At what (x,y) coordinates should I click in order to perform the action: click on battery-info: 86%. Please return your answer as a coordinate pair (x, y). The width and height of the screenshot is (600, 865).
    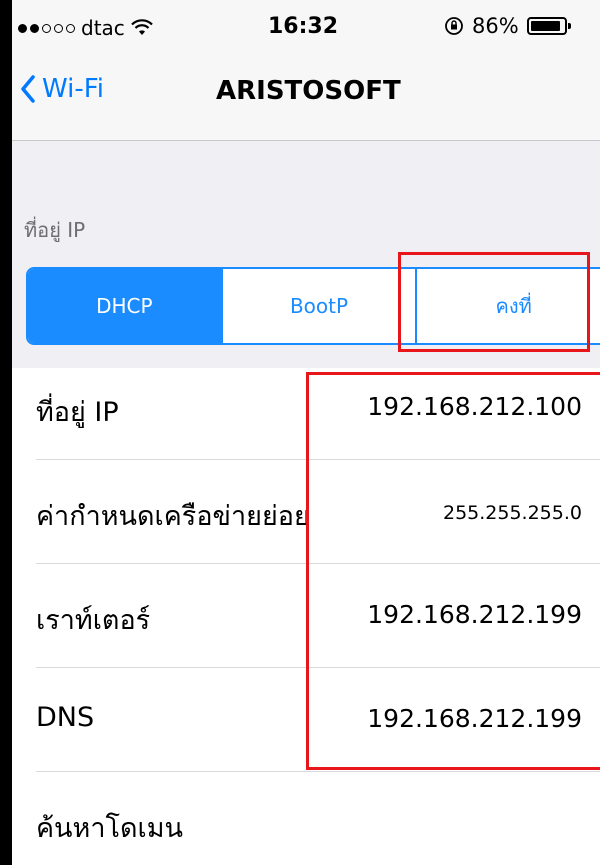
    Looking at the image, I should click on (507, 26).